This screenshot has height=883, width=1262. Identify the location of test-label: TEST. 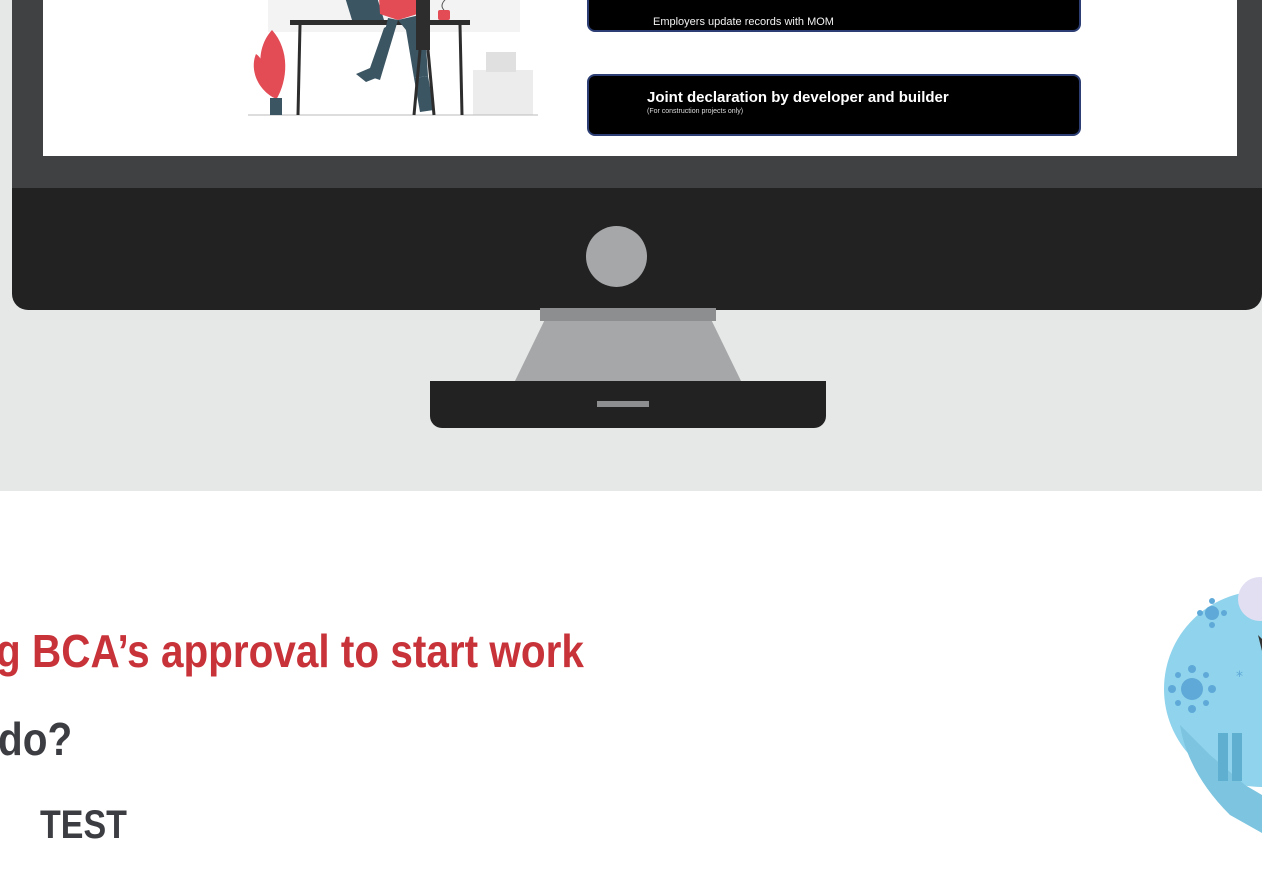
(83, 825).